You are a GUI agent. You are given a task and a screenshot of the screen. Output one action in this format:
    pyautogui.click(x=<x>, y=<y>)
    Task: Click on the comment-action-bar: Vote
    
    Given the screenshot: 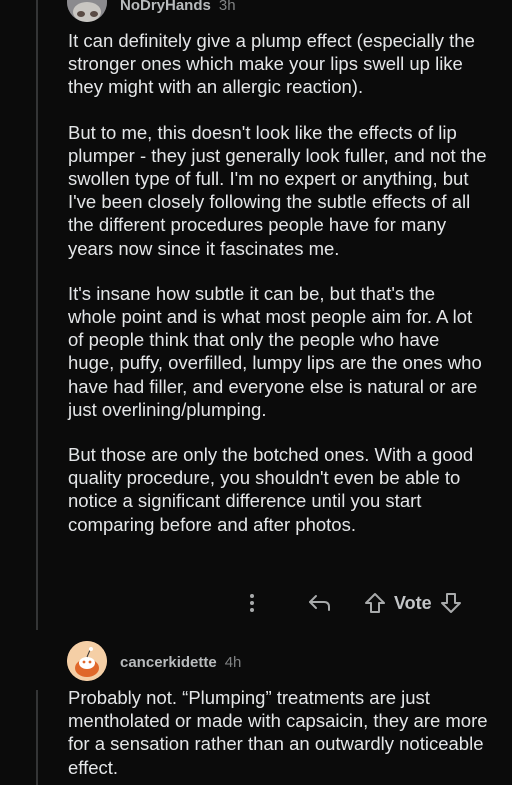 What is the action you would take?
    pyautogui.click(x=352, y=603)
    